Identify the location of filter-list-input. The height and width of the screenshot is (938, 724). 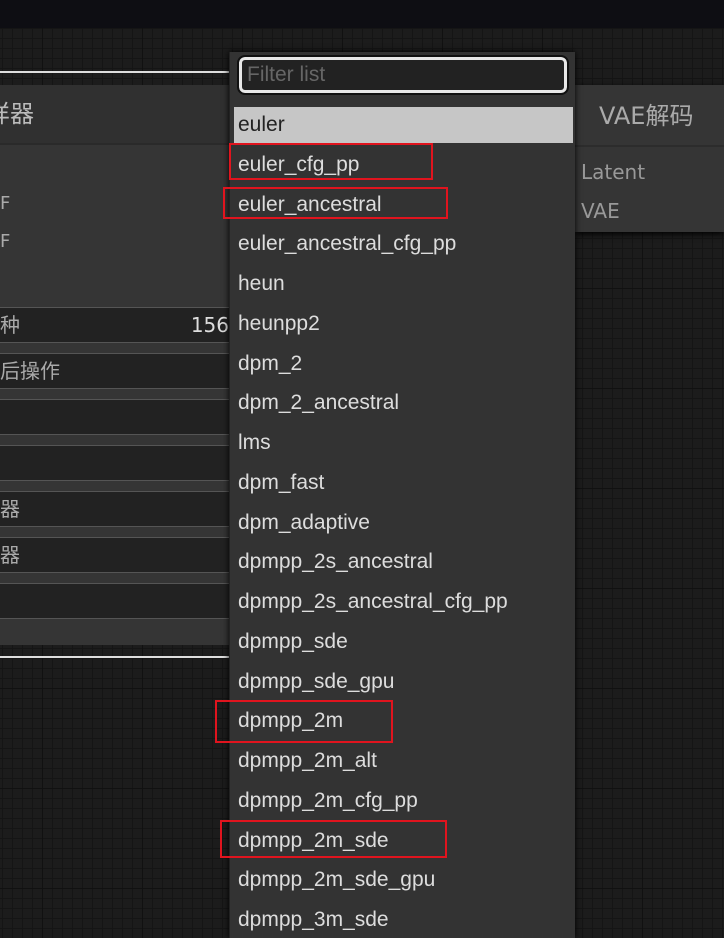
(403, 75).